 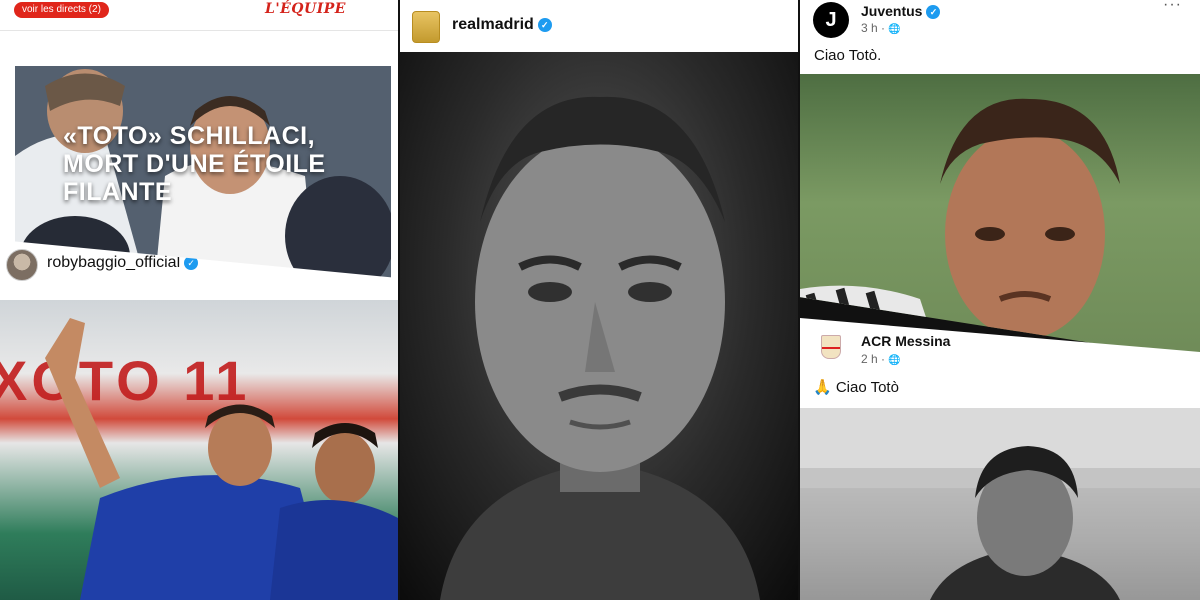 What do you see at coordinates (493, 24) in the screenshot?
I see `username-text: realmadrid` at bounding box center [493, 24].